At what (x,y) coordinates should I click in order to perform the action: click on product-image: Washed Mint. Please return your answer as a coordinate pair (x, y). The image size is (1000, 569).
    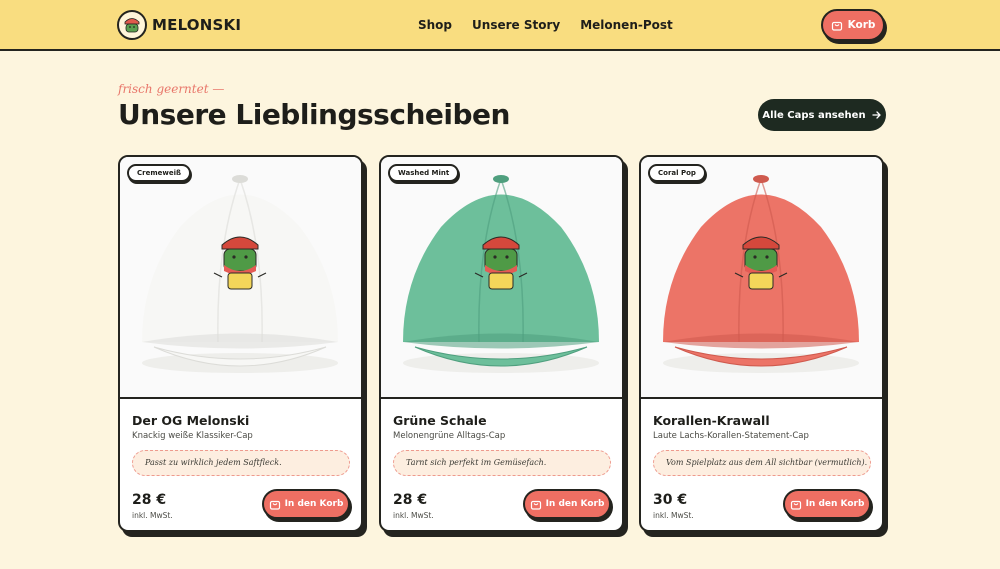
    Looking at the image, I should click on (501, 278).